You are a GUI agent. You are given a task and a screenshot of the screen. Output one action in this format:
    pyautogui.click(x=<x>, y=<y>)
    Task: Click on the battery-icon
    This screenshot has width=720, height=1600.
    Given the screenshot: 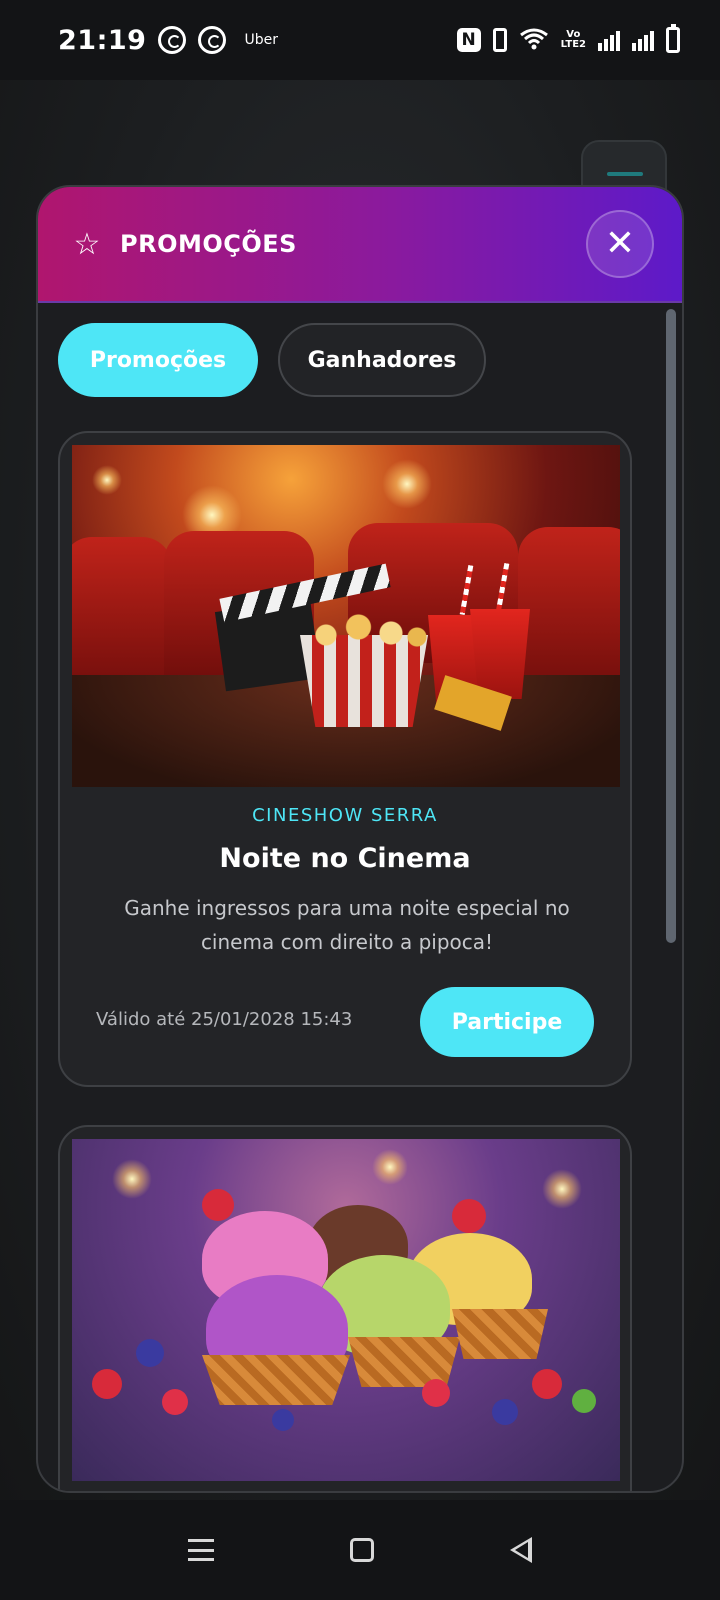 What is the action you would take?
    pyautogui.click(x=673, y=38)
    